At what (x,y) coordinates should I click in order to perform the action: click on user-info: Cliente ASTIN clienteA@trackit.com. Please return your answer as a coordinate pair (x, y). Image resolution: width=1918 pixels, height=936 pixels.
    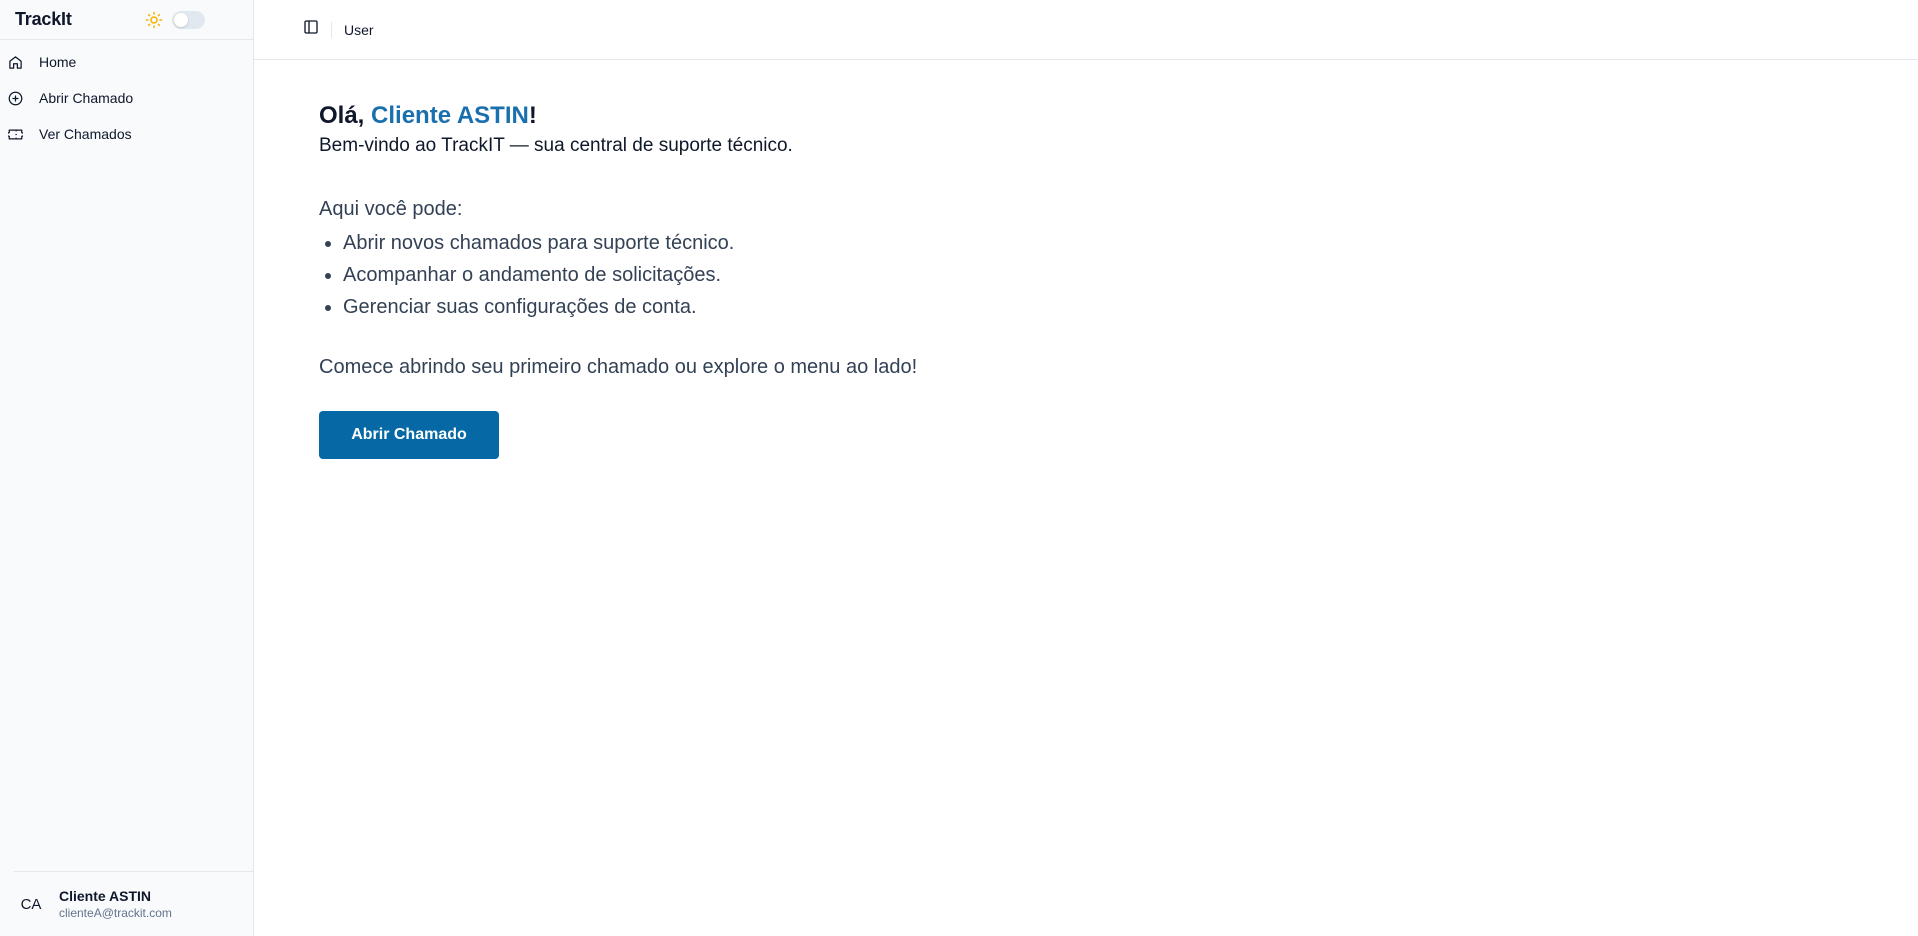
    Looking at the image, I should click on (115, 904).